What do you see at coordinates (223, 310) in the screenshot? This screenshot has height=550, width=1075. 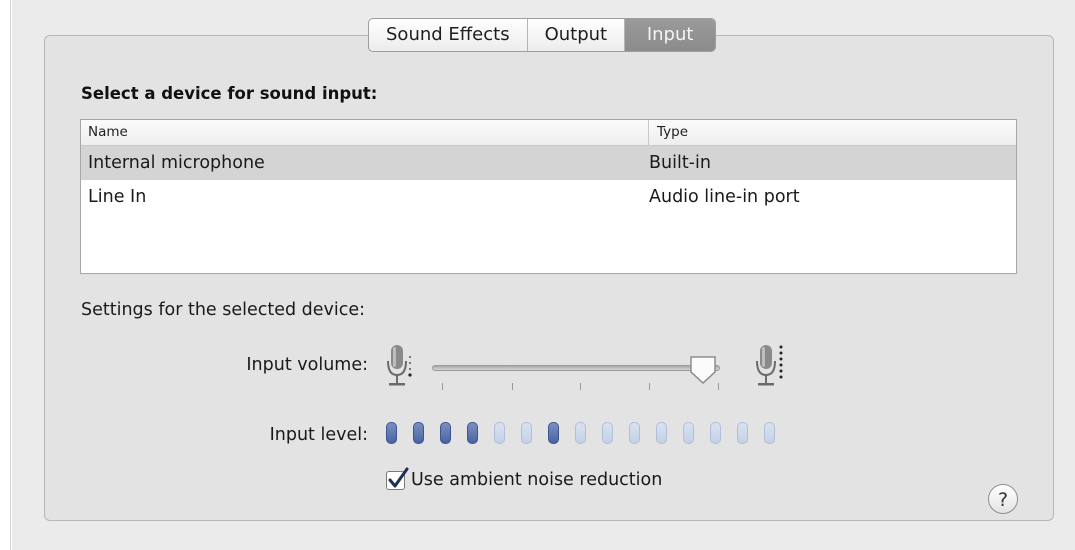 I see `settings-section-title: Settings for the selected device:` at bounding box center [223, 310].